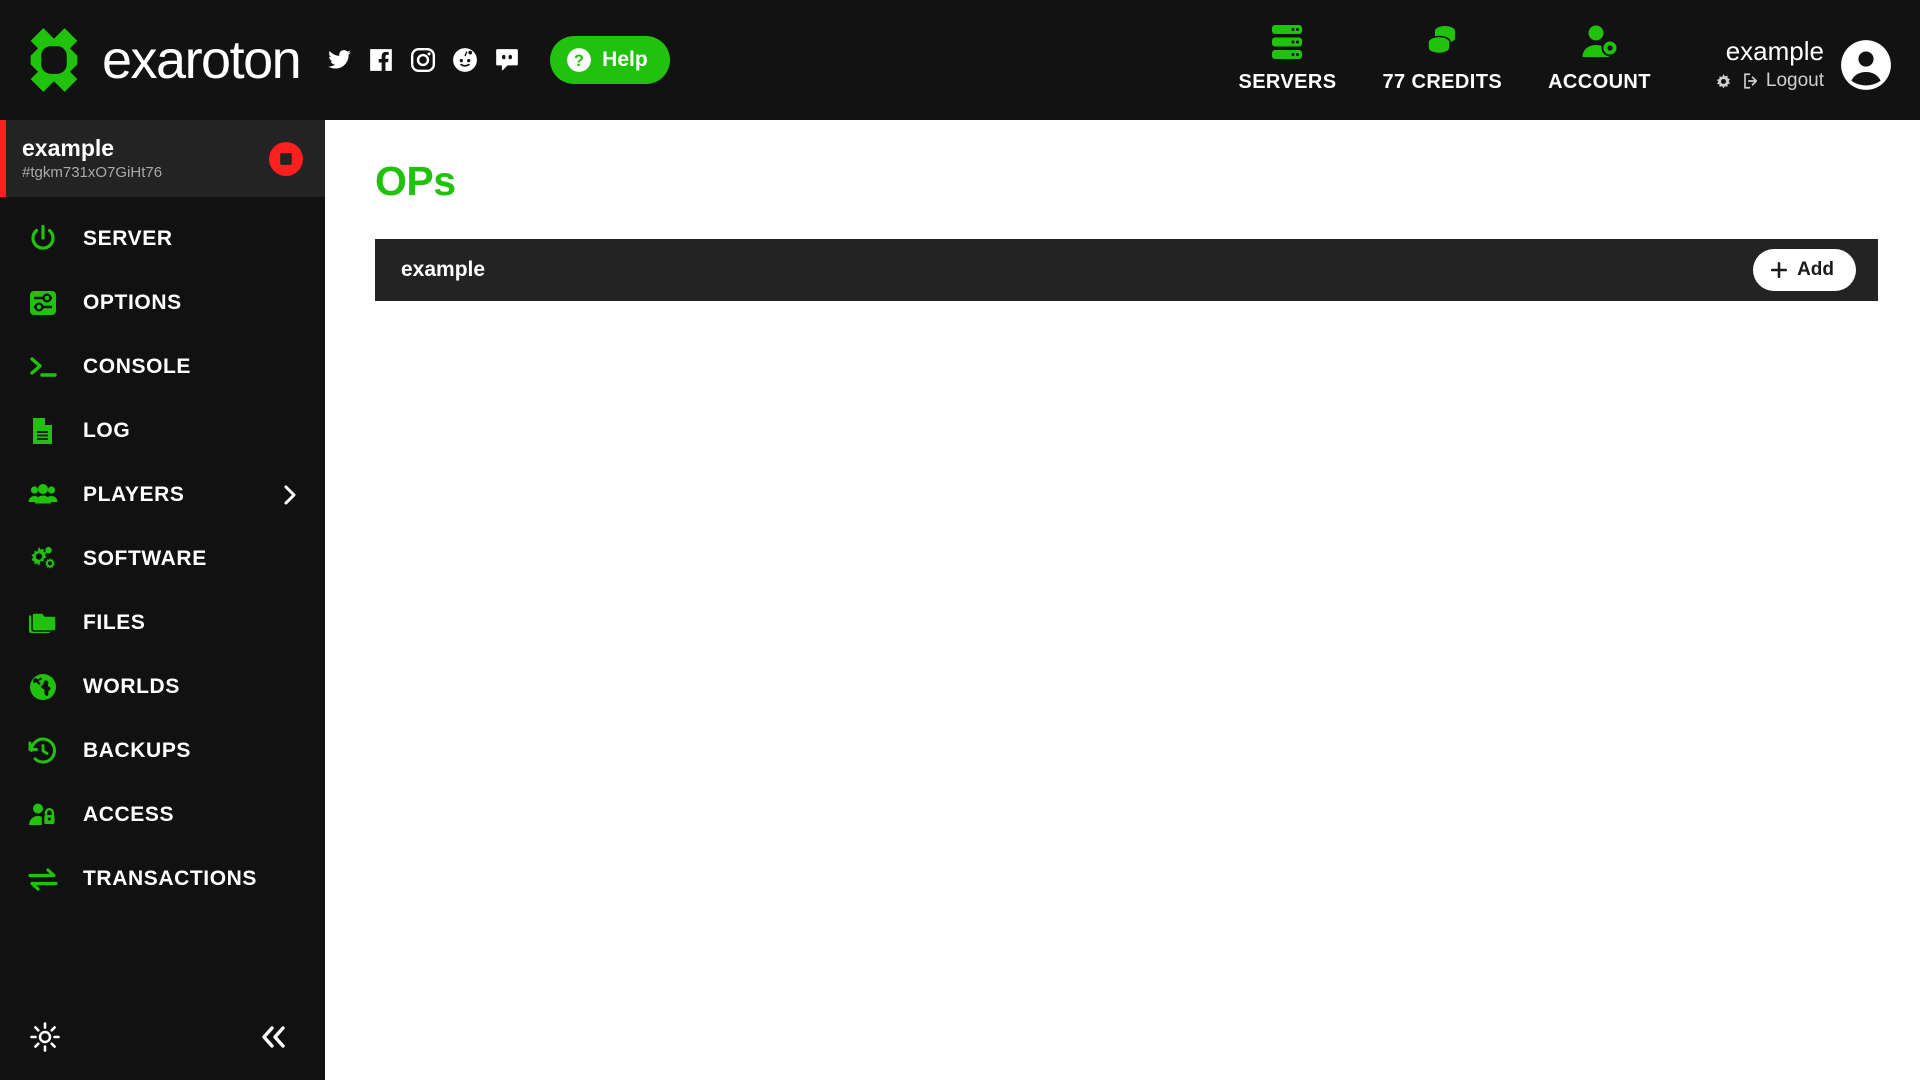 This screenshot has width=1920, height=1080. What do you see at coordinates (137, 366) in the screenshot?
I see `sidebar-item-console-label: CONSOLE` at bounding box center [137, 366].